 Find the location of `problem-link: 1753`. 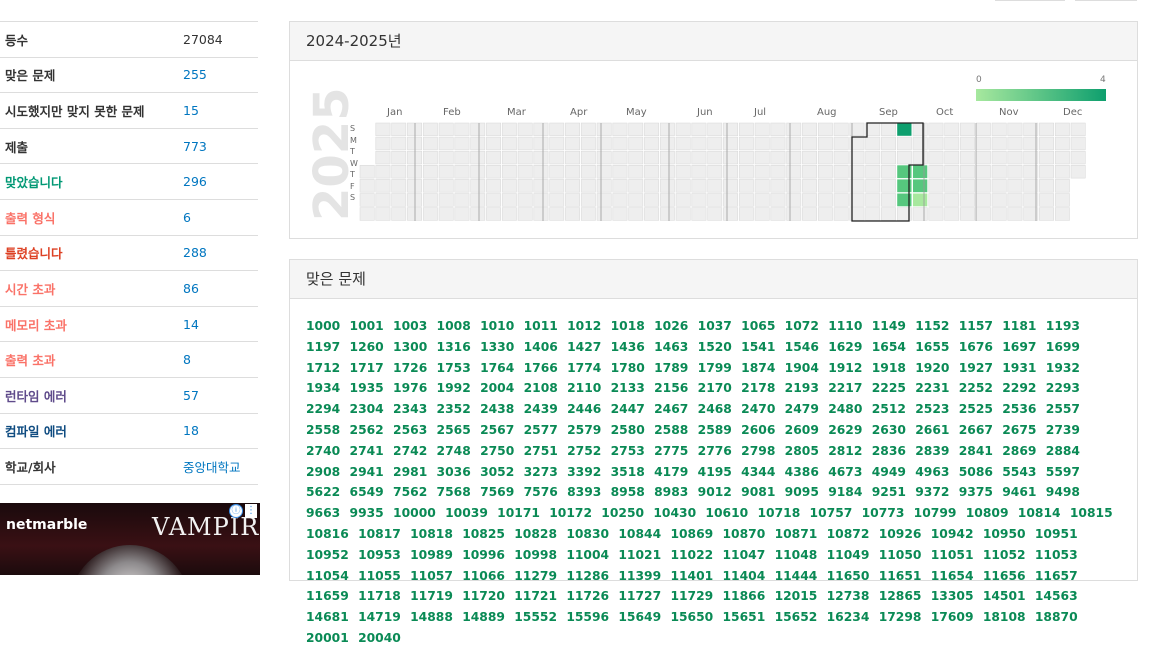

problem-link: 1753 is located at coordinates (454, 368).